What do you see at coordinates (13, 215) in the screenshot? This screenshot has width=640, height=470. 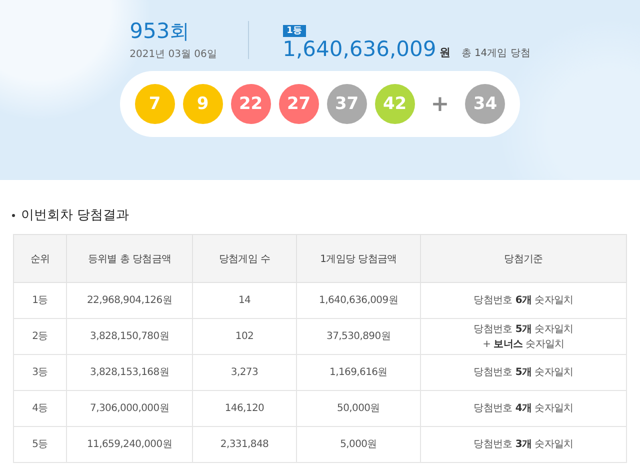 I see `bullet-icon` at bounding box center [13, 215].